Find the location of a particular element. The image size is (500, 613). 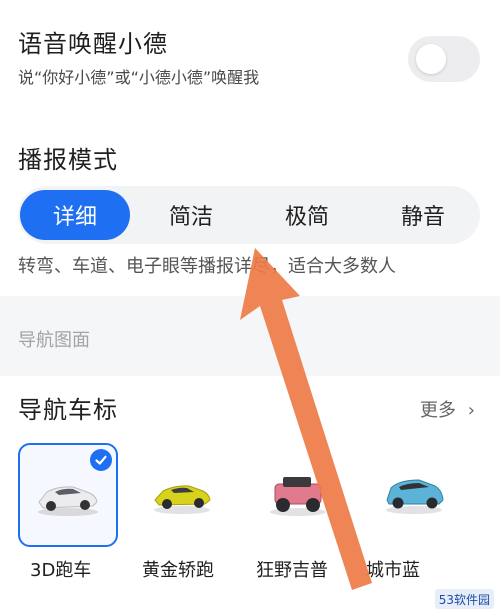

pink-jeep-icon is located at coordinates (298, 496).